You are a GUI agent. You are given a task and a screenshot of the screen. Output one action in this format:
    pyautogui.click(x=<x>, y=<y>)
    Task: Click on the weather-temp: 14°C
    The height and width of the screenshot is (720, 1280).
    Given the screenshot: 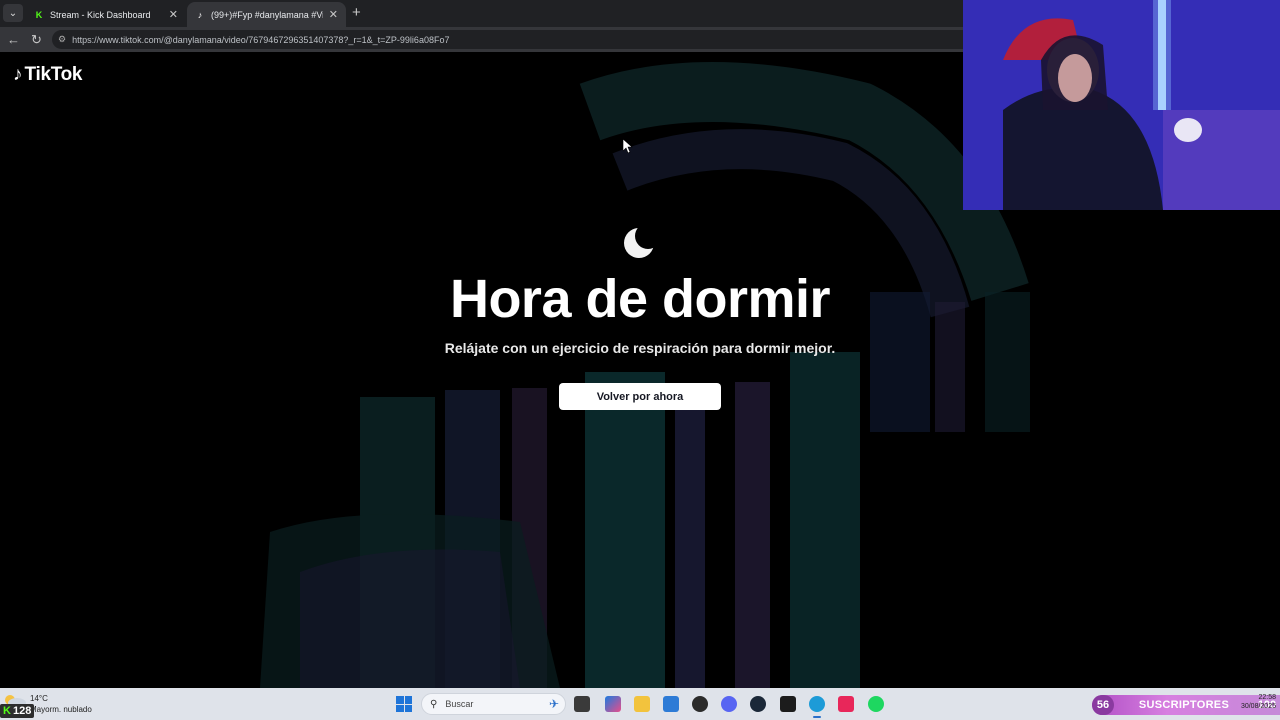 What is the action you would take?
    pyautogui.click(x=39, y=698)
    